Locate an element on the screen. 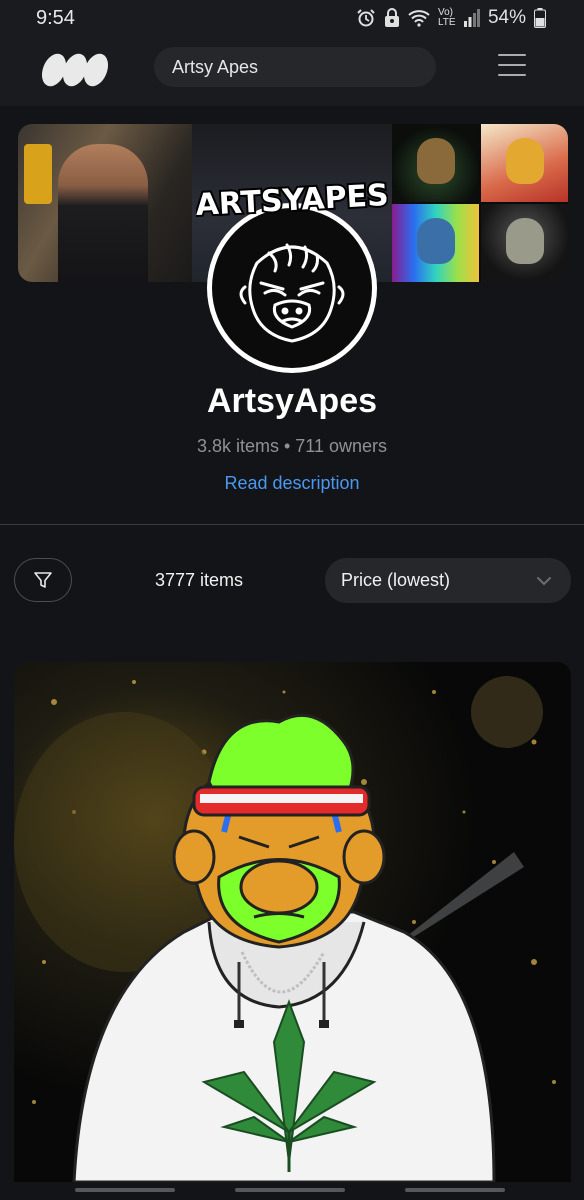 The height and width of the screenshot is (1200, 584). status-icons: Vo) LTE 54% is located at coordinates (451, 18).